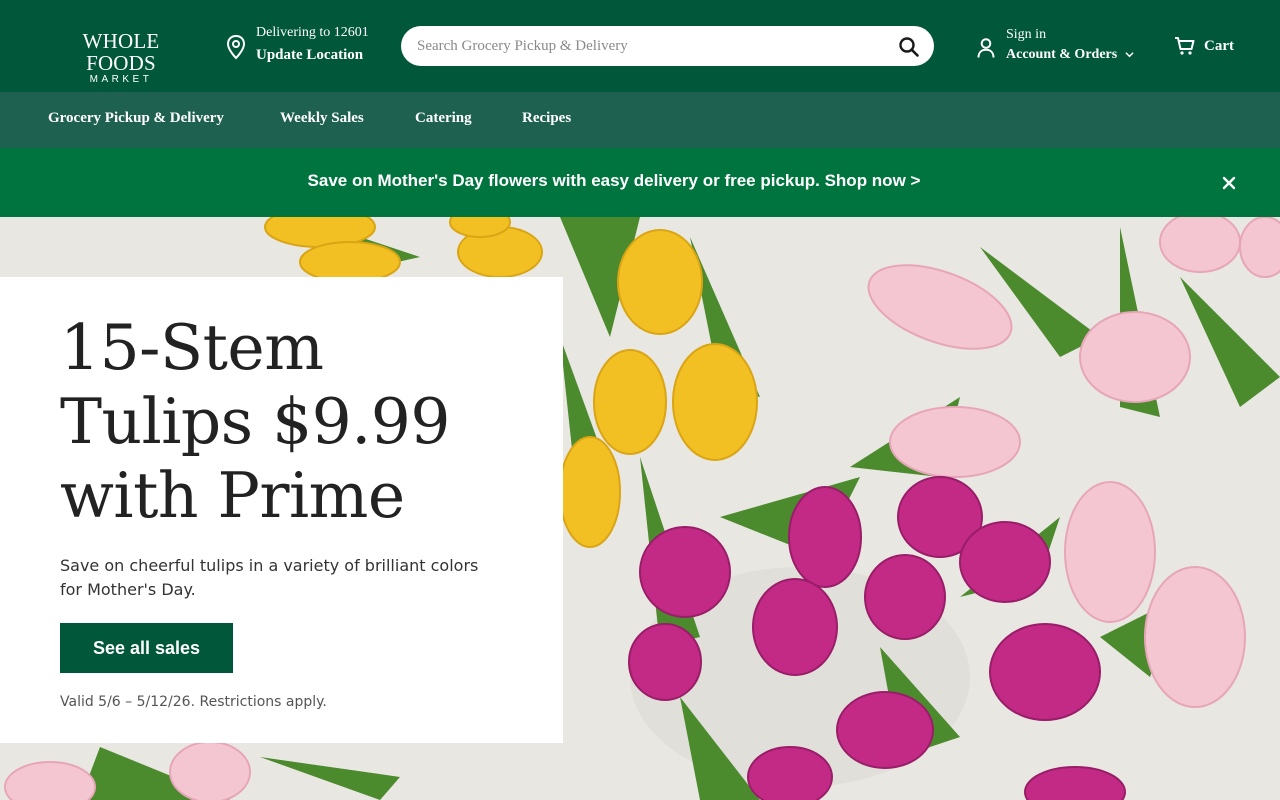 This screenshot has height=800, width=1280. What do you see at coordinates (255, 421) in the screenshot?
I see `hero-headline: 15-Stem Tulips $9.99 with Prime` at bounding box center [255, 421].